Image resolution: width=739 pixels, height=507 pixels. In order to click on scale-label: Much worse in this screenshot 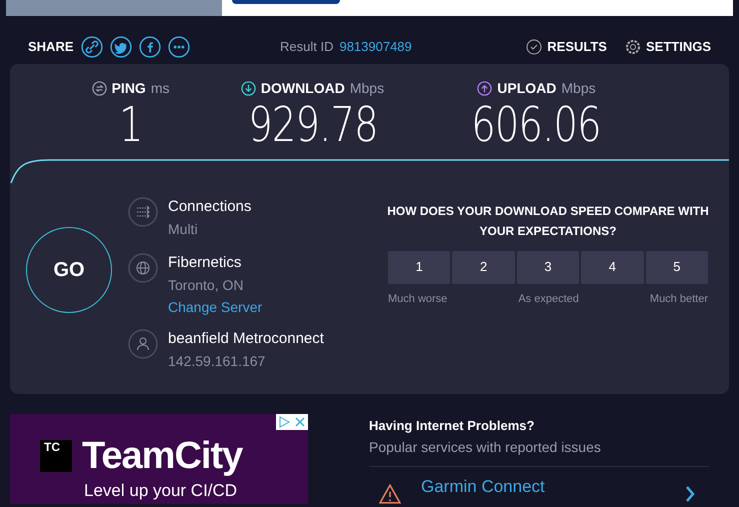, I will do `click(418, 299)`.